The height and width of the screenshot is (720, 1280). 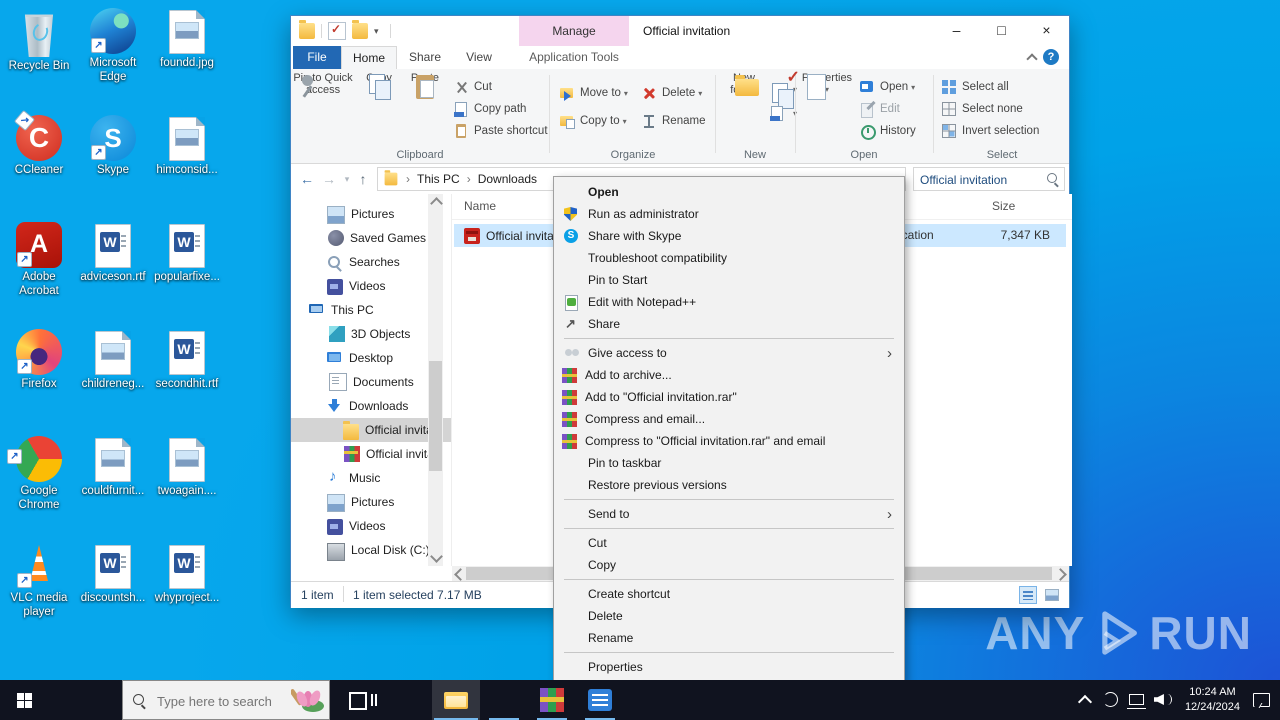 I want to click on desktop-icon-google-chrome: Google Chrome, so click(x=39, y=474).